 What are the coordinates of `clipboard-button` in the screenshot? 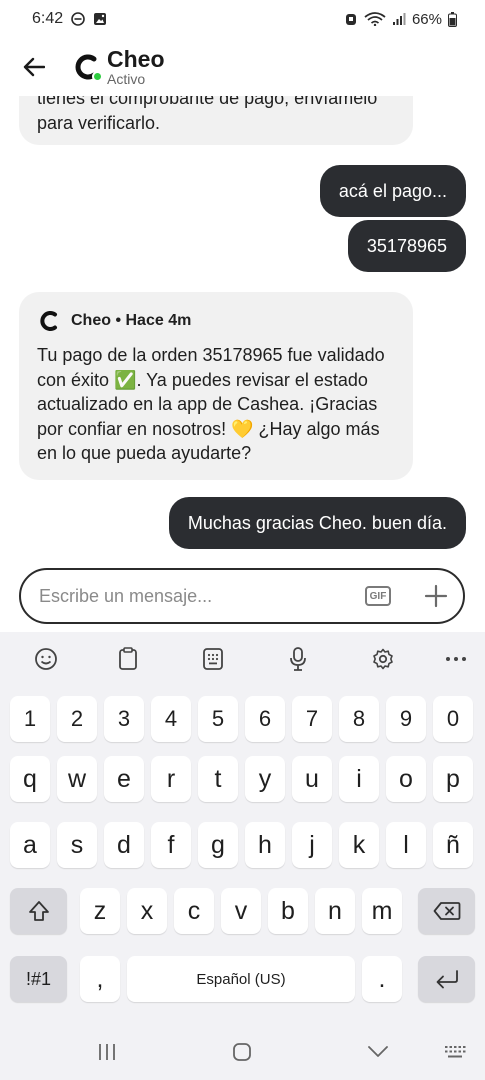 It's located at (128, 659).